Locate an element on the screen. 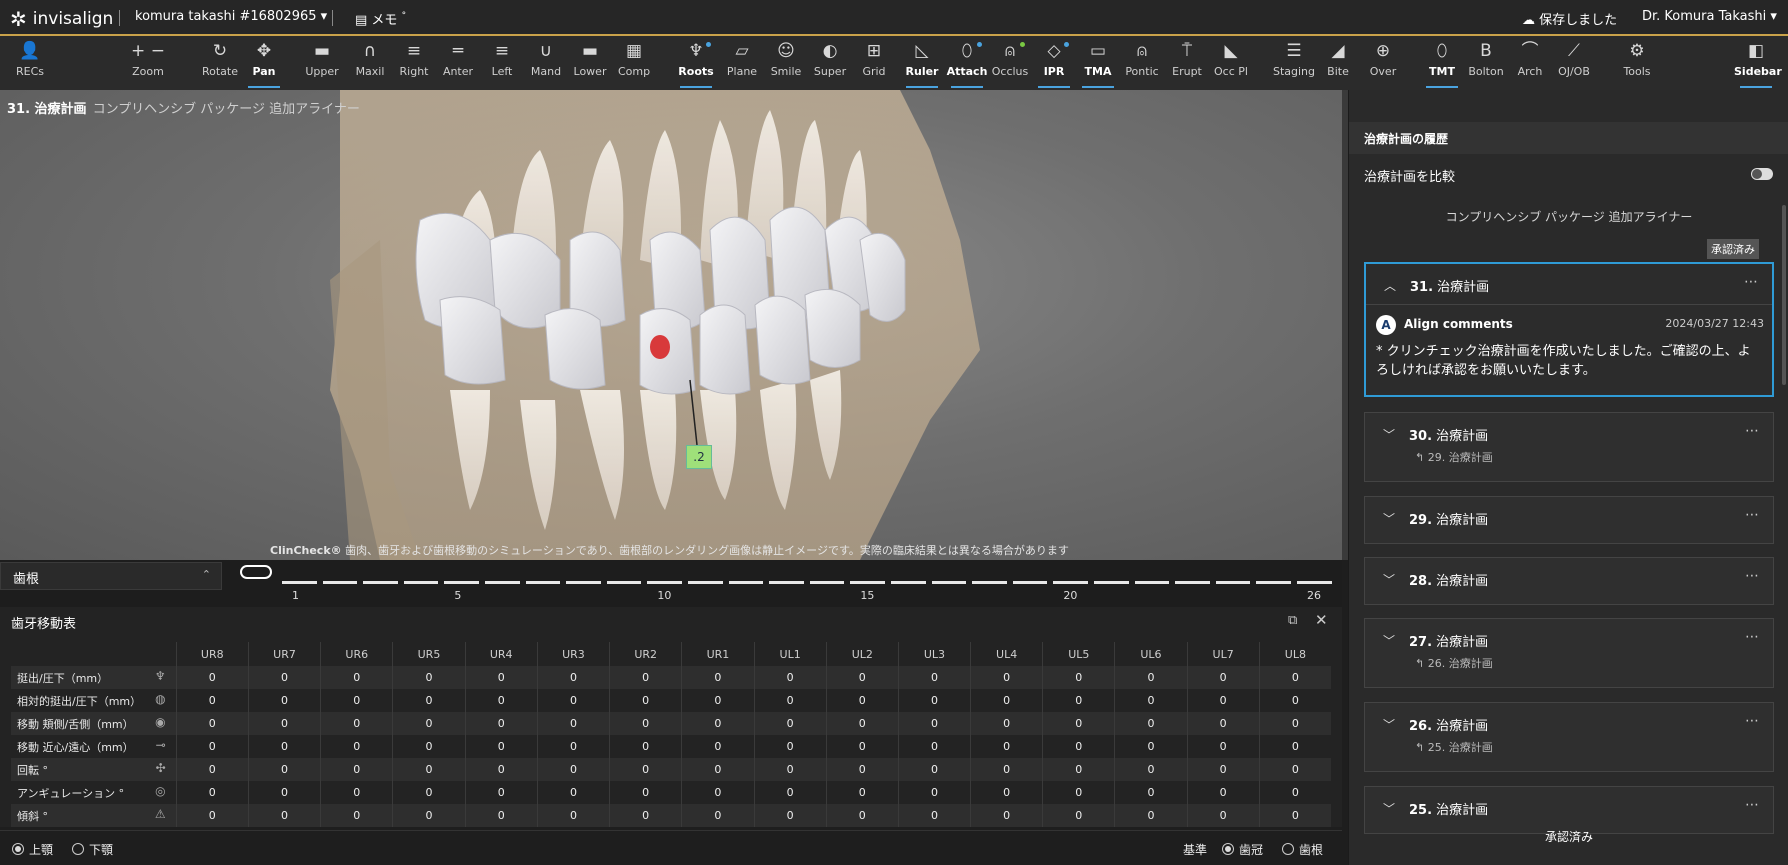  plan-card: ﹀ 27. 治療計画 ⋯ ↰ 26. 治療計画 is located at coordinates (1569, 653).